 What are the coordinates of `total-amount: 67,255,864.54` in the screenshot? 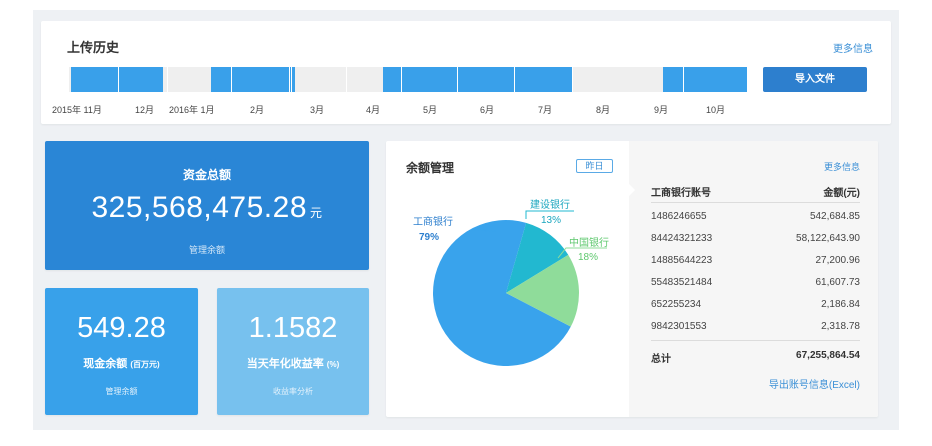 It's located at (828, 355).